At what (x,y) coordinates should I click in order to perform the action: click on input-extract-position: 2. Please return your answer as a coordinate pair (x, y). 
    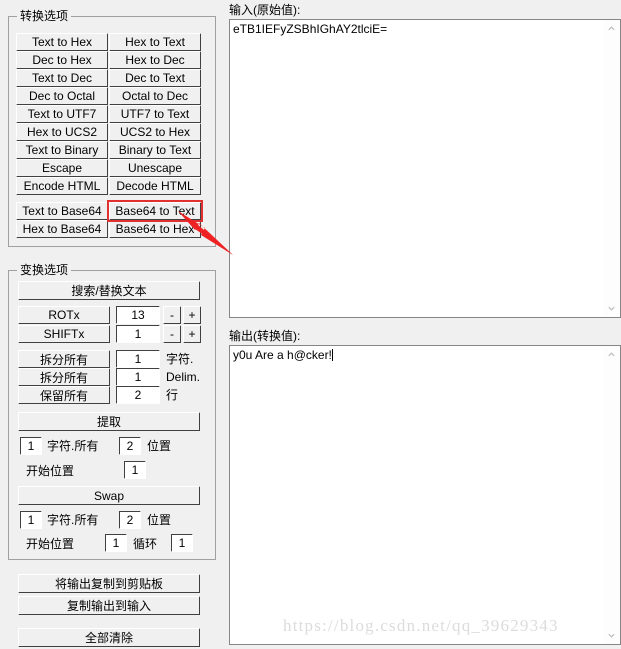
    Looking at the image, I should click on (130, 446).